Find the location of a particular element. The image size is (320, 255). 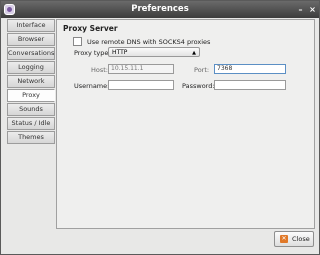

host-label: Host: is located at coordinates (99, 70).